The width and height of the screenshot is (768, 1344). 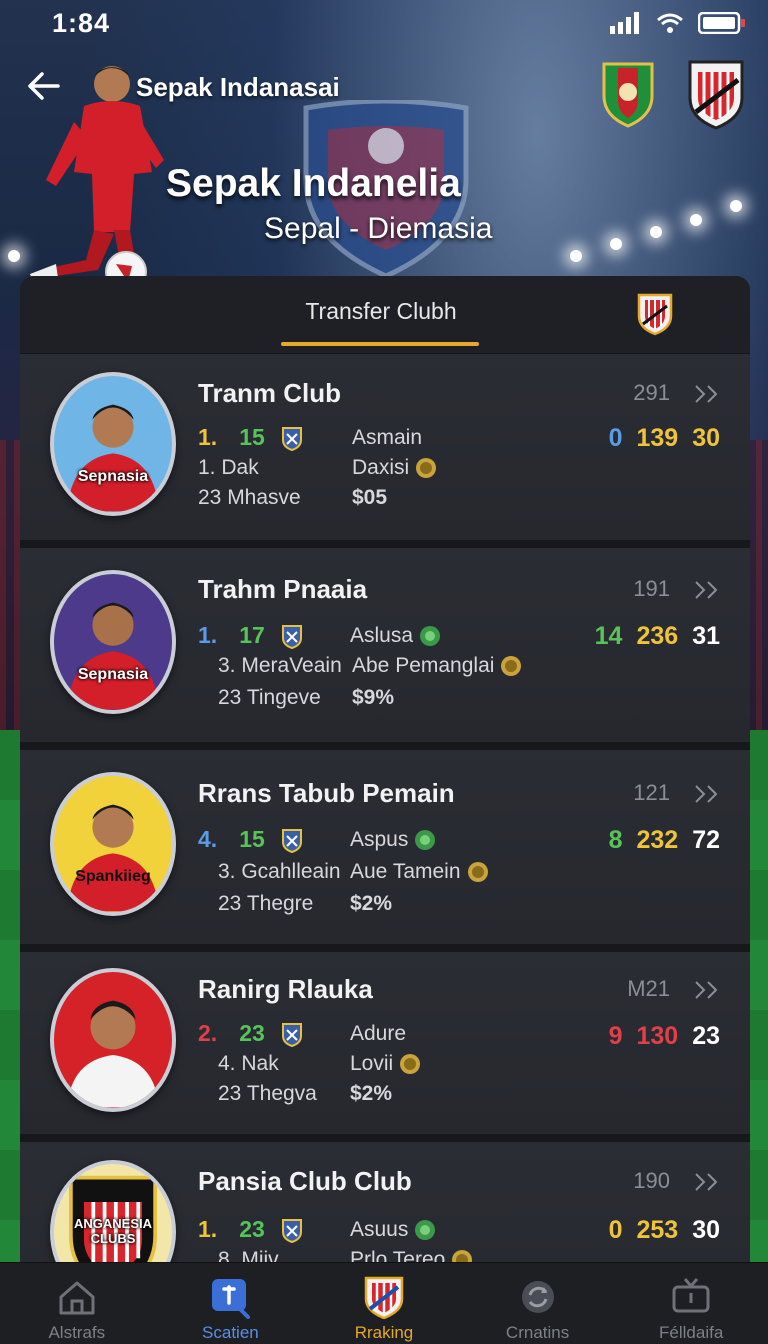 I want to click on tab-active-indicator, so click(x=380, y=344).